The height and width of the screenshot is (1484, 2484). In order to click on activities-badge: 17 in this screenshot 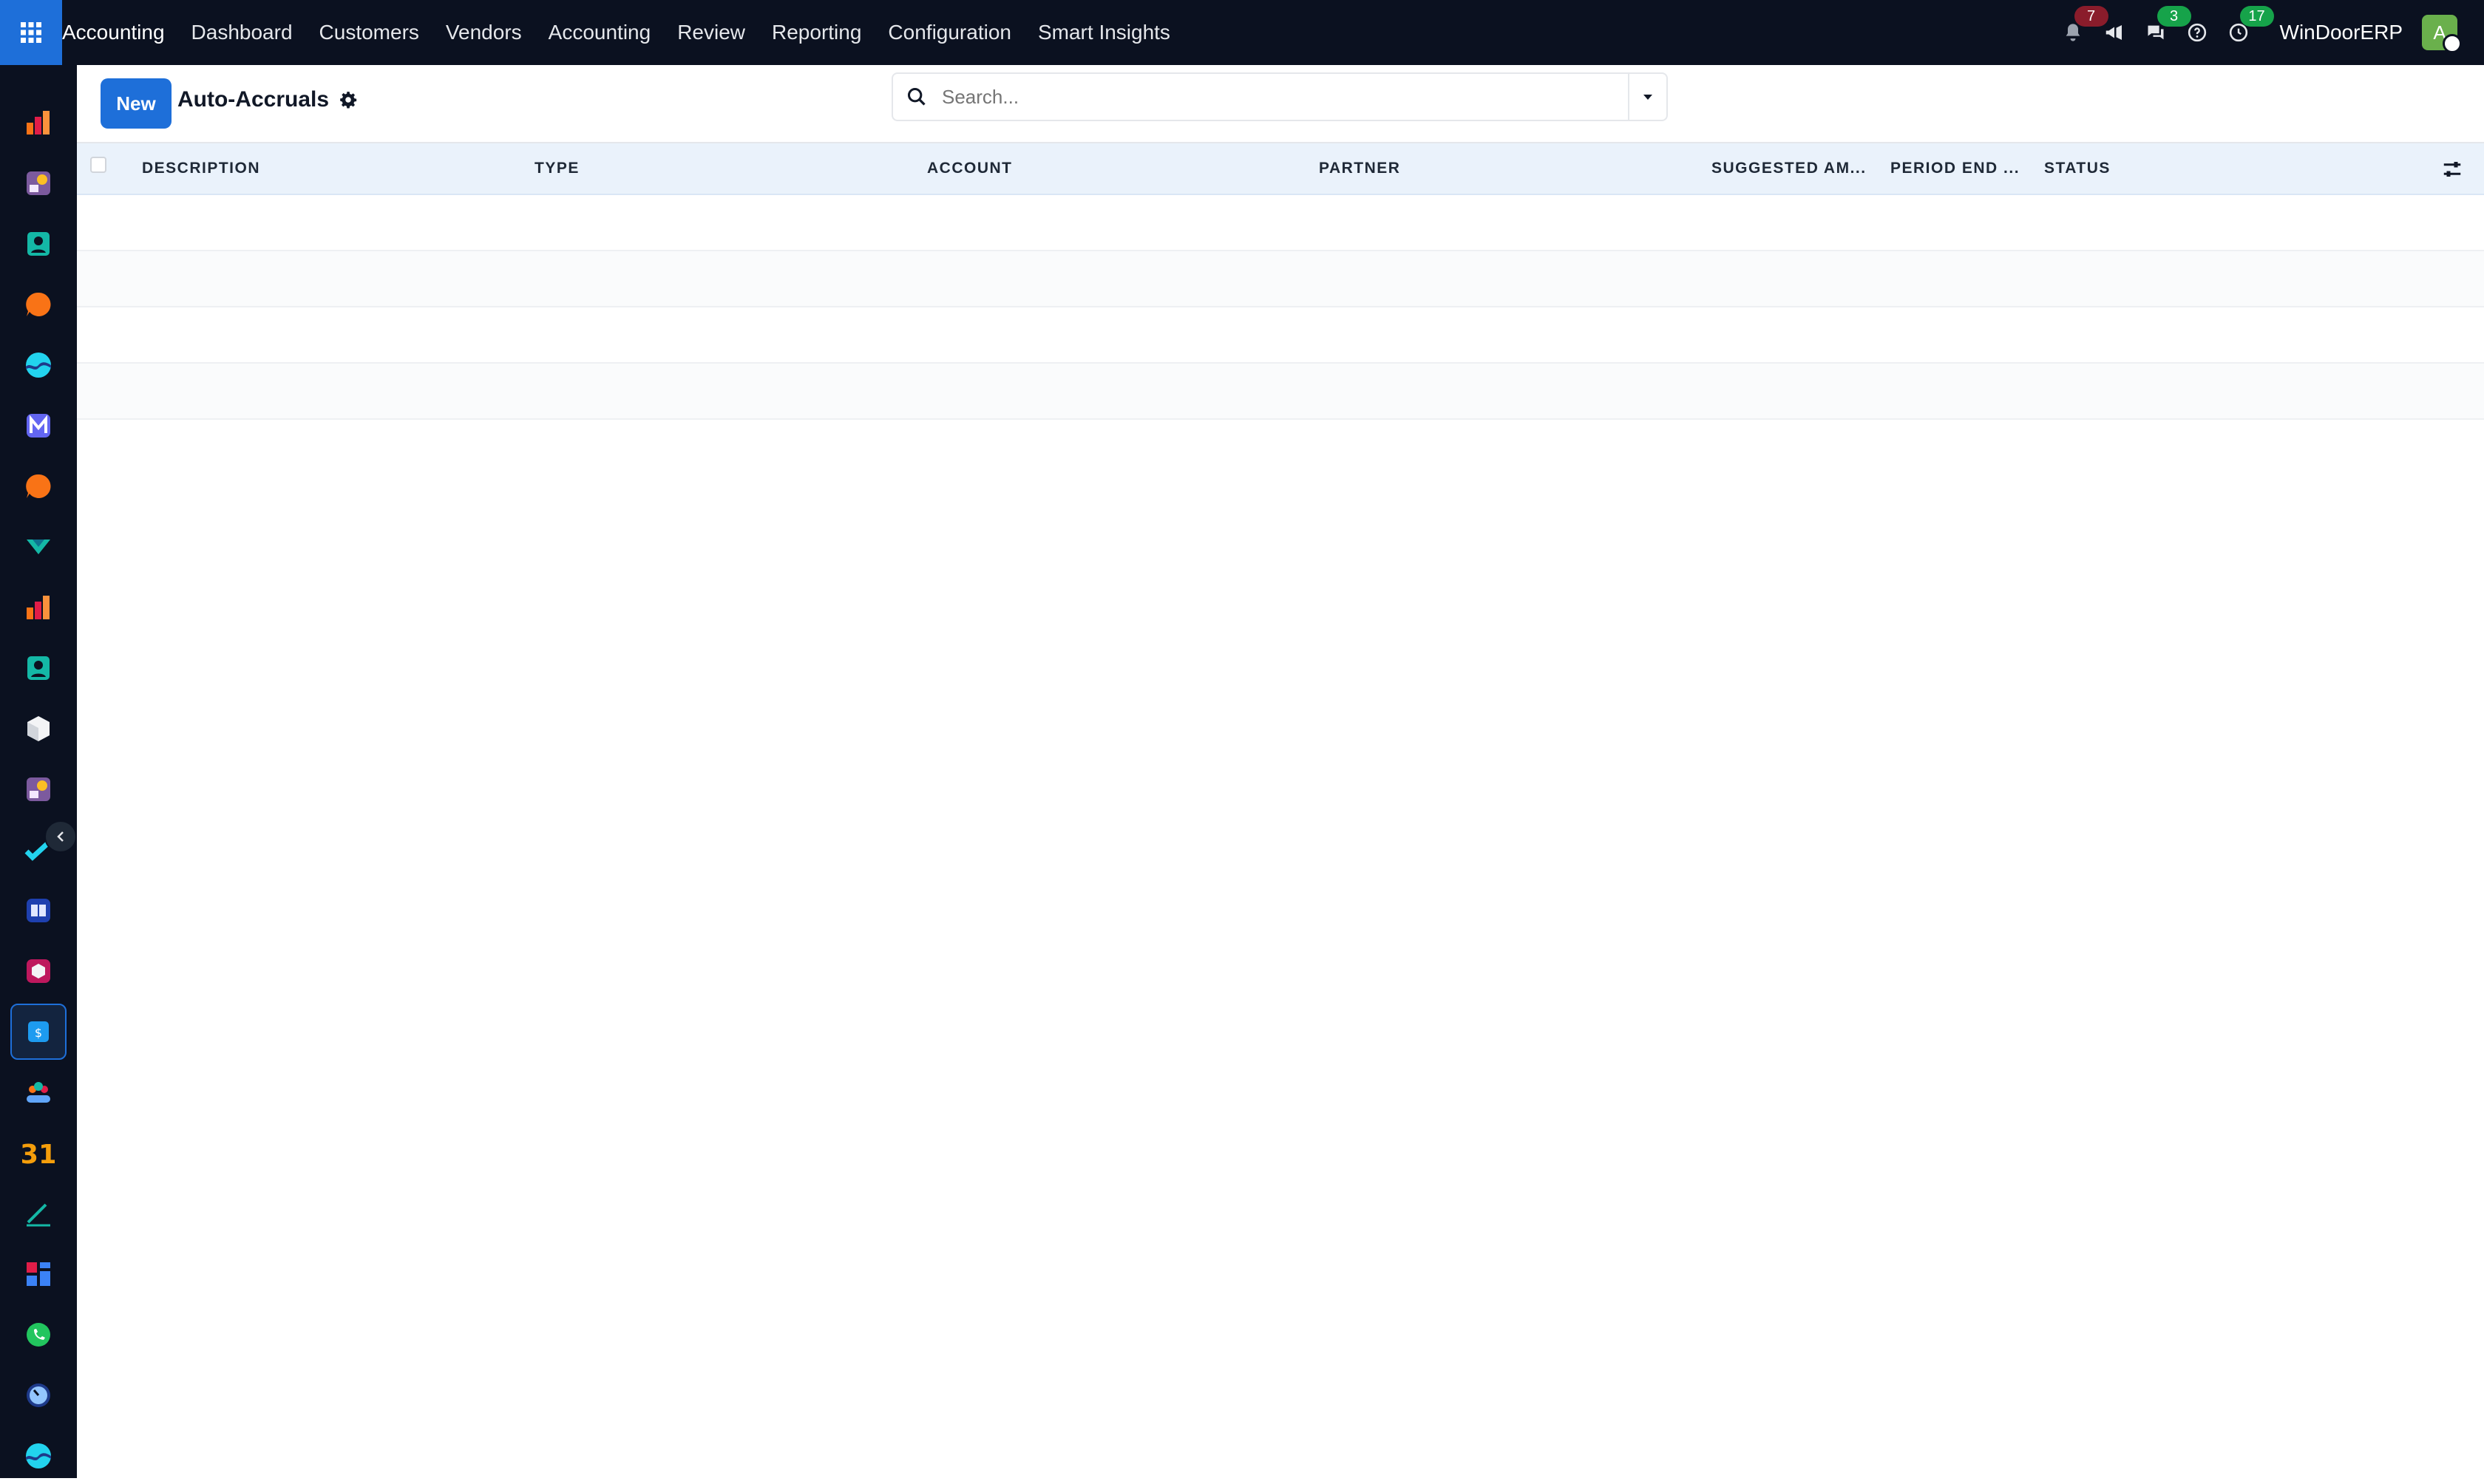, I will do `click(2256, 16)`.